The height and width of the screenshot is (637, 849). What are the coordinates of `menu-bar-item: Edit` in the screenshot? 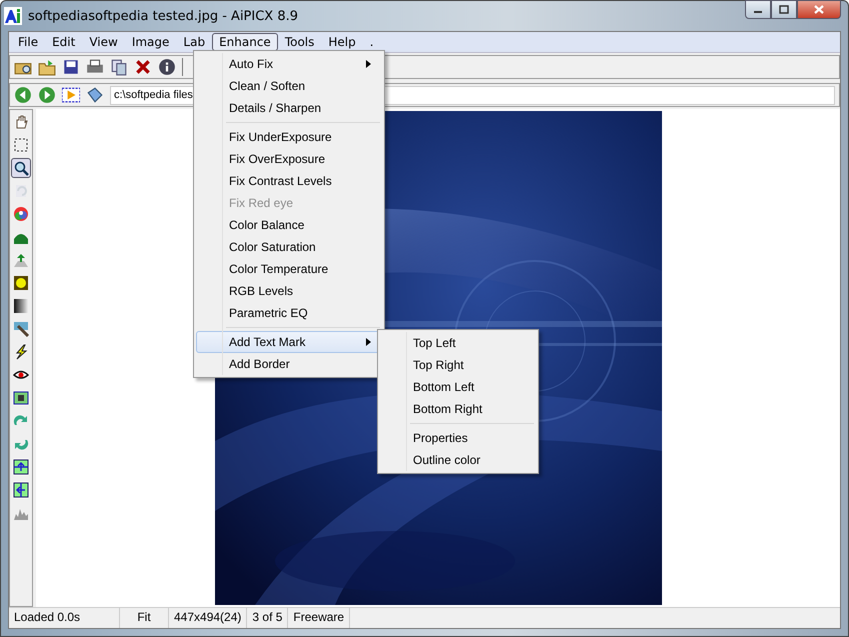 It's located at (63, 42).